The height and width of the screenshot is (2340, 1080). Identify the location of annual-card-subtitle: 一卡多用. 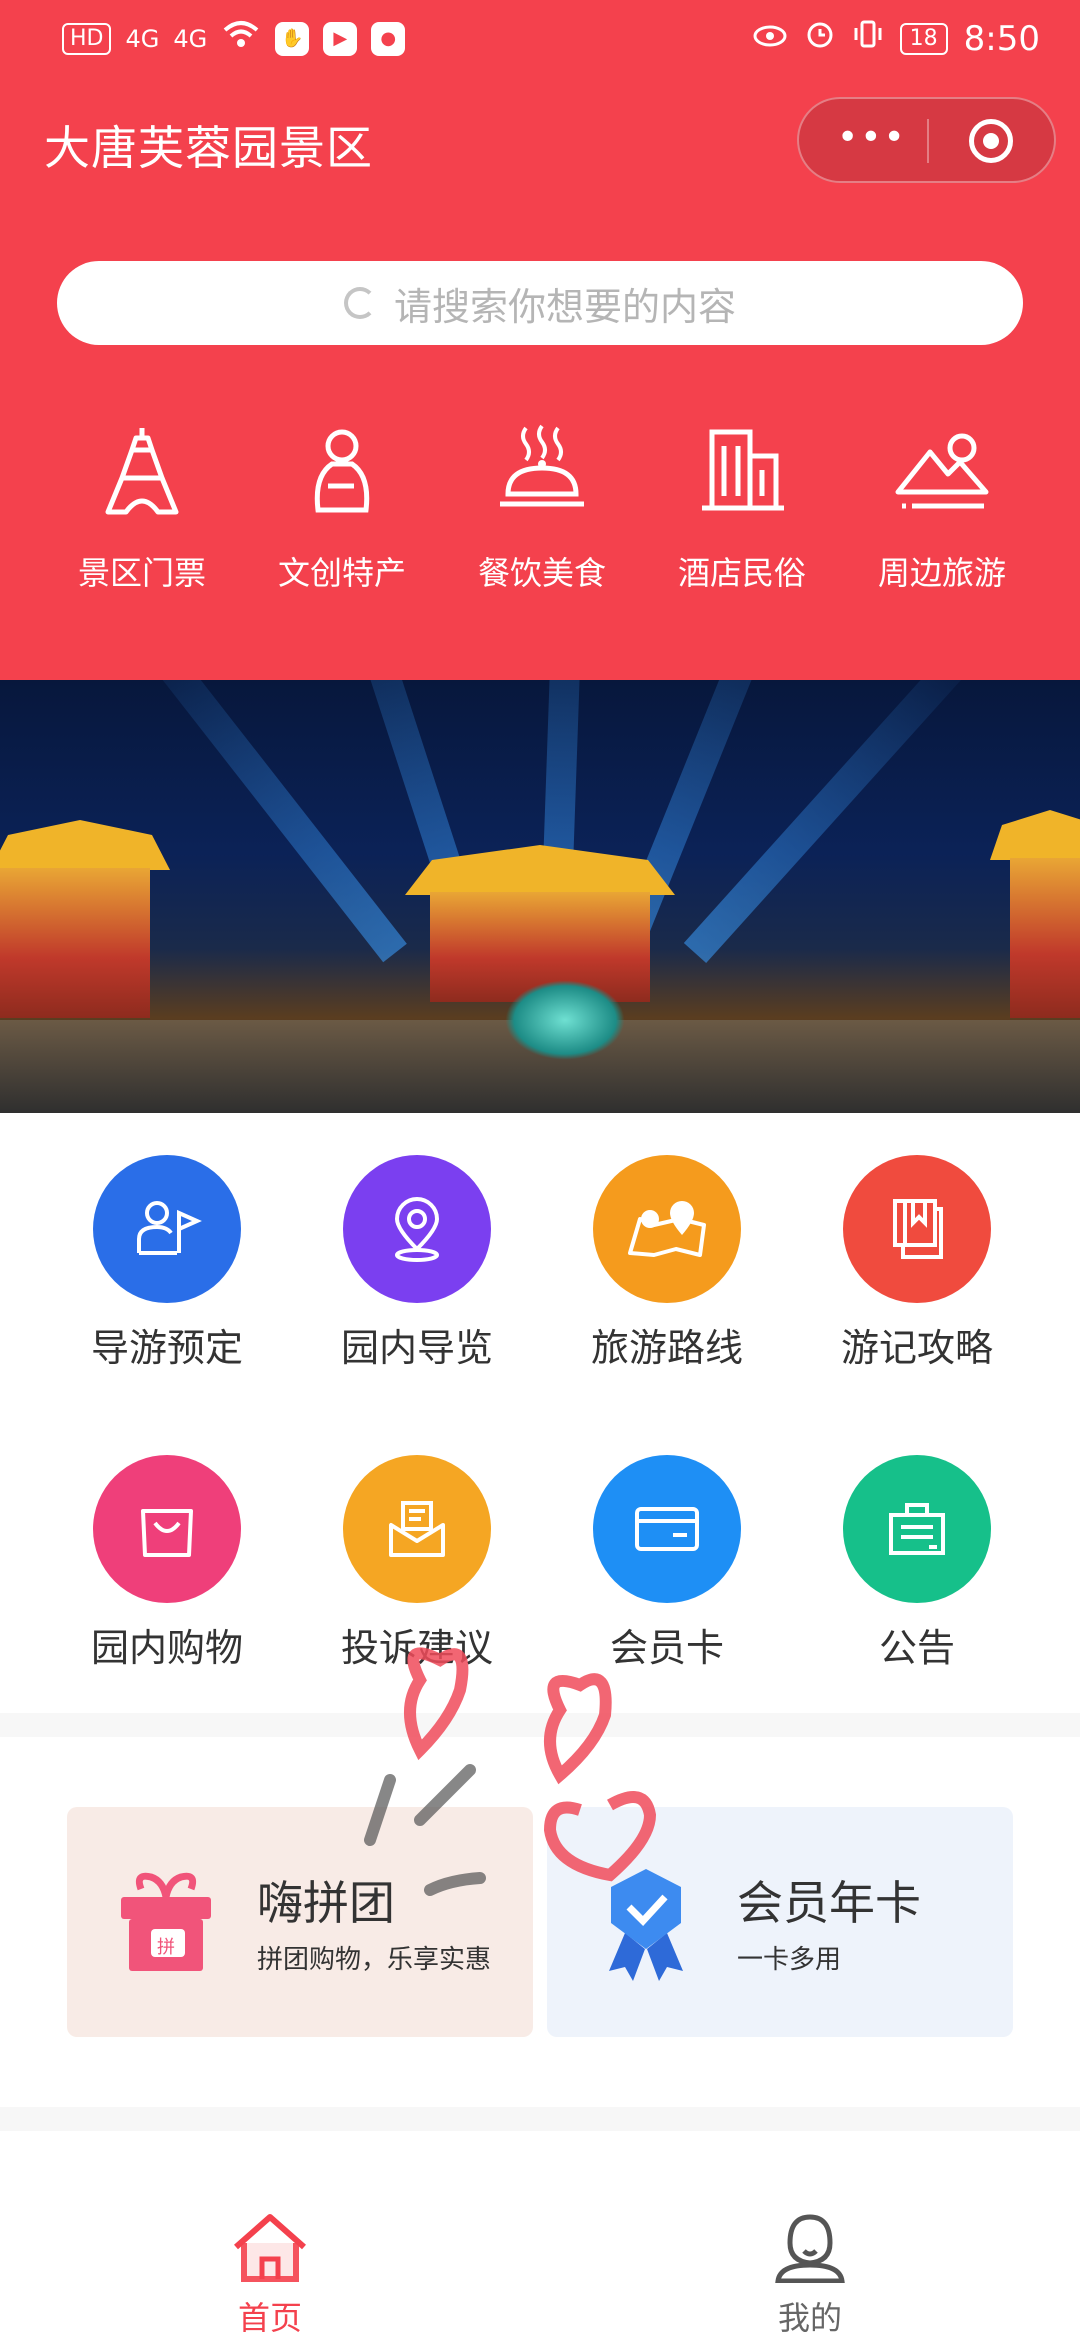
(789, 1960).